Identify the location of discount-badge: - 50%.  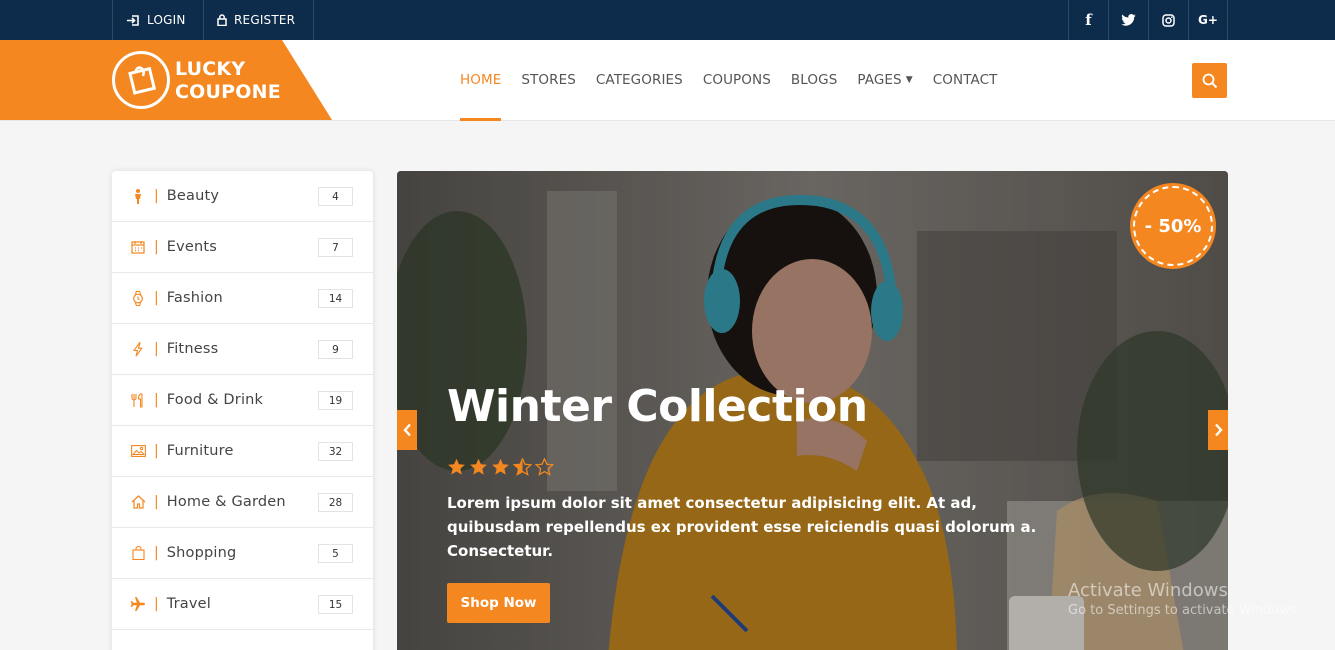
(1173, 226).